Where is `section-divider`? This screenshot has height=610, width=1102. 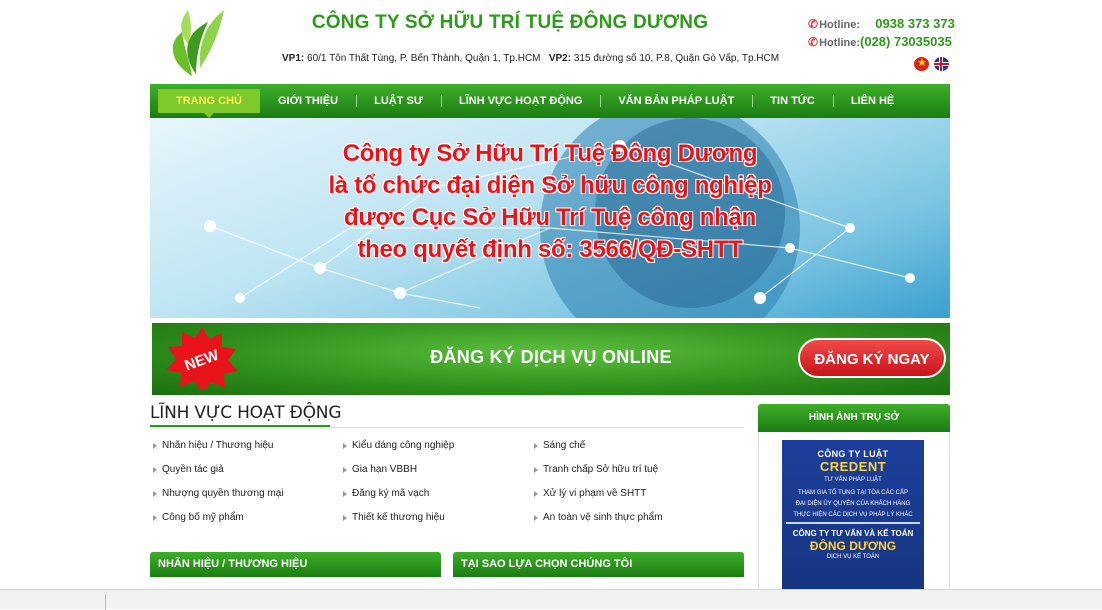
section-divider is located at coordinates (447, 427).